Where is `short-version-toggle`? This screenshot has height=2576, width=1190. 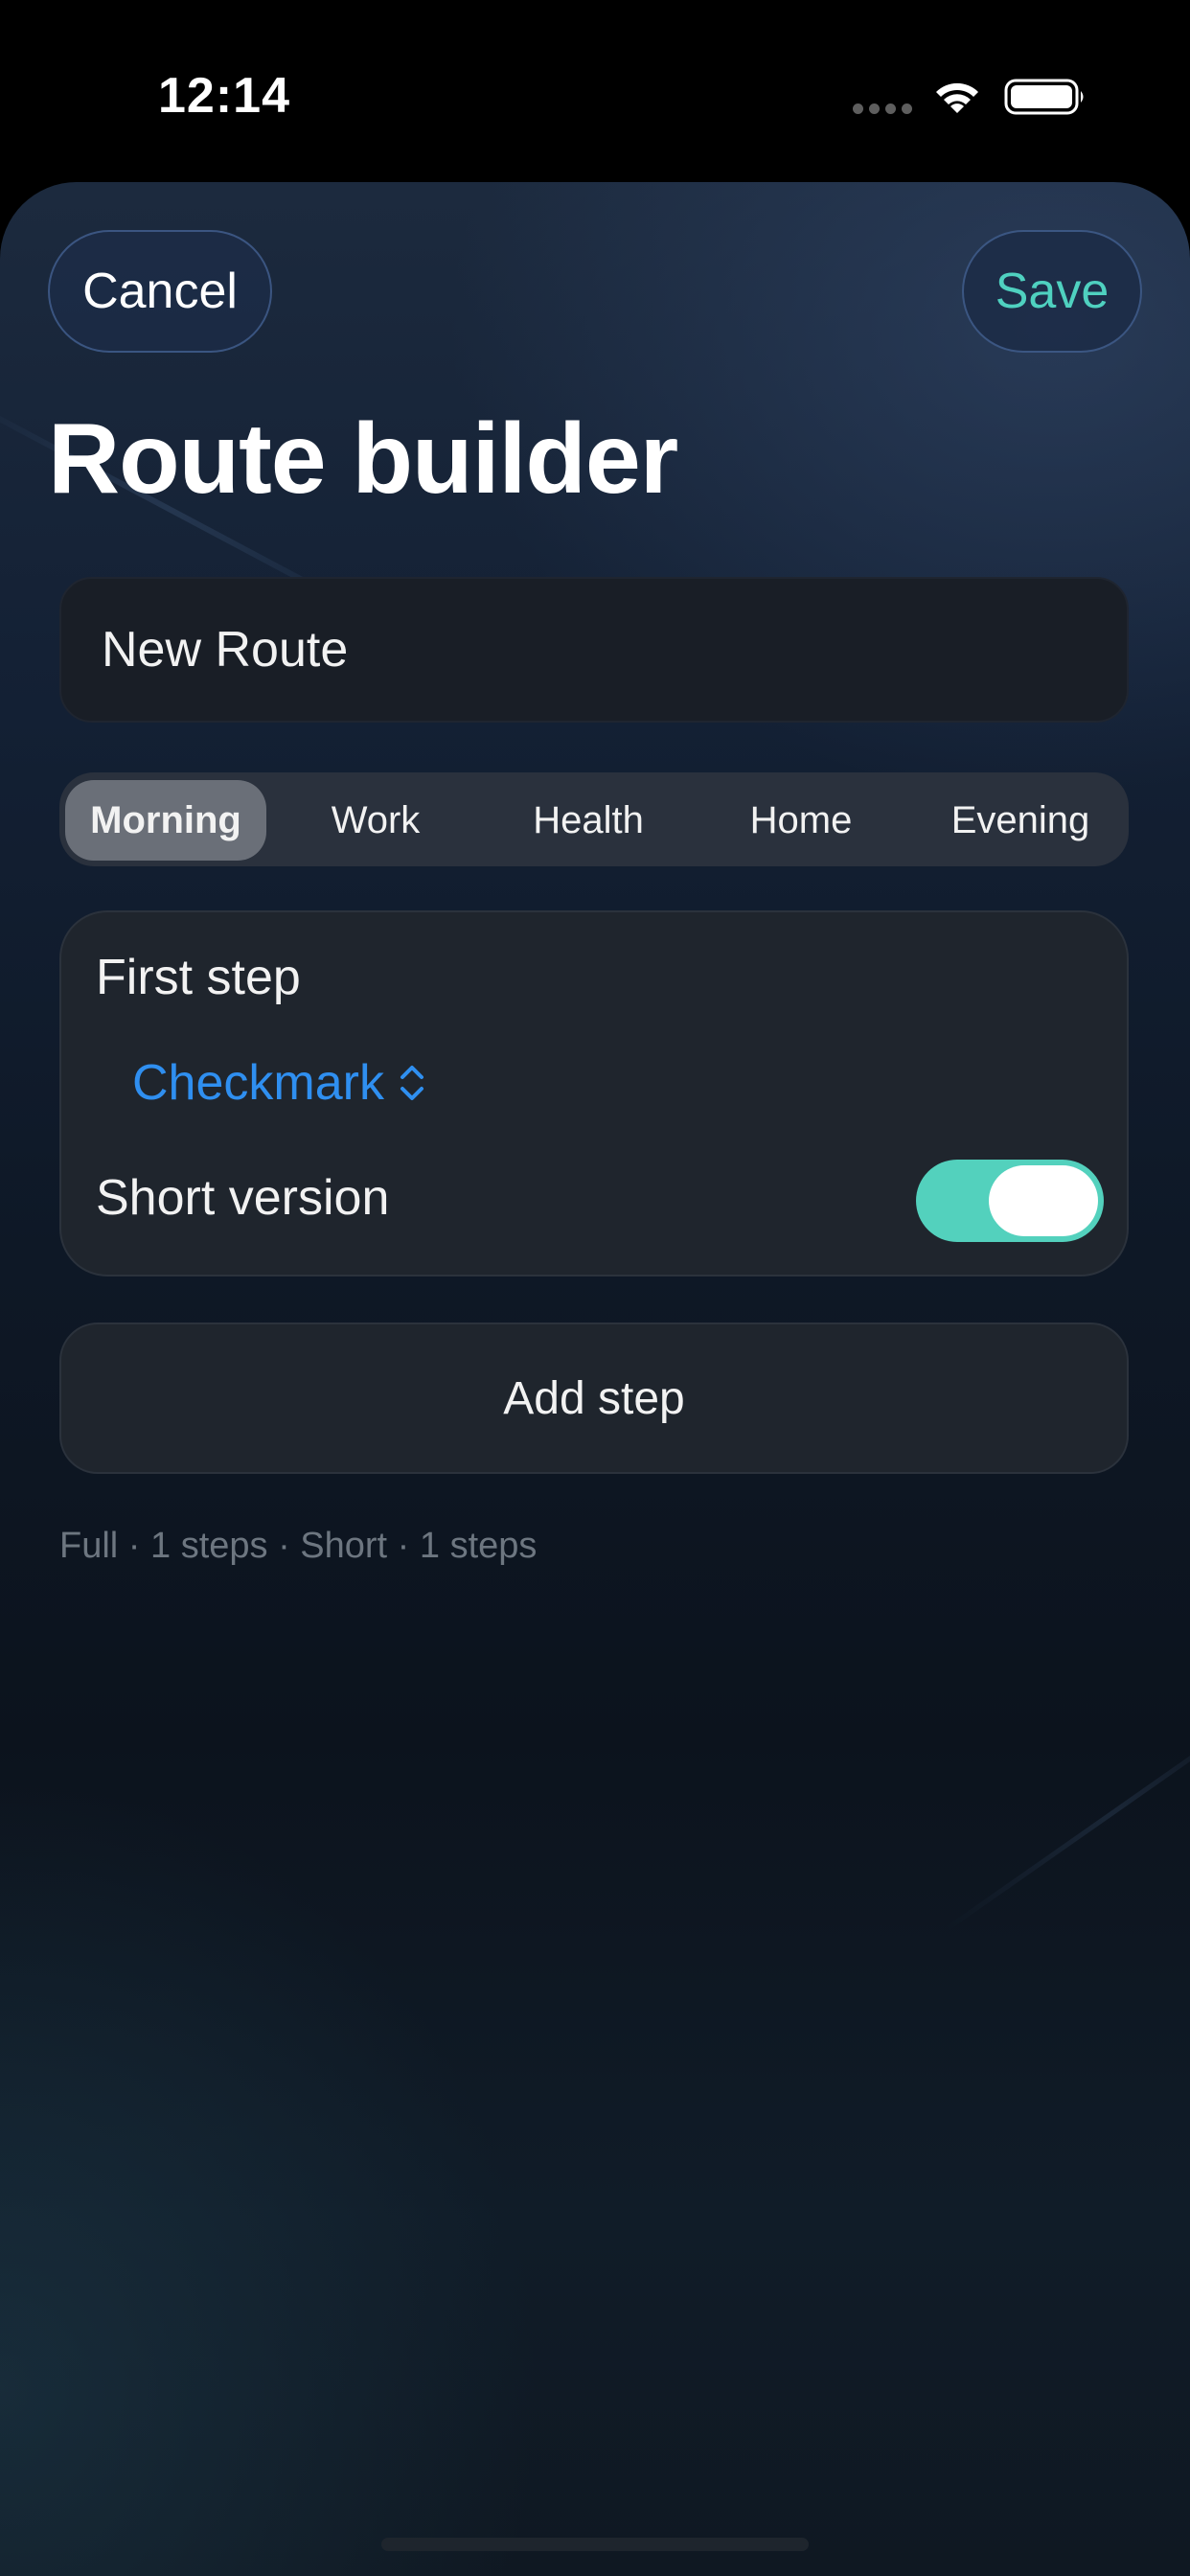 short-version-toggle is located at coordinates (1010, 1201).